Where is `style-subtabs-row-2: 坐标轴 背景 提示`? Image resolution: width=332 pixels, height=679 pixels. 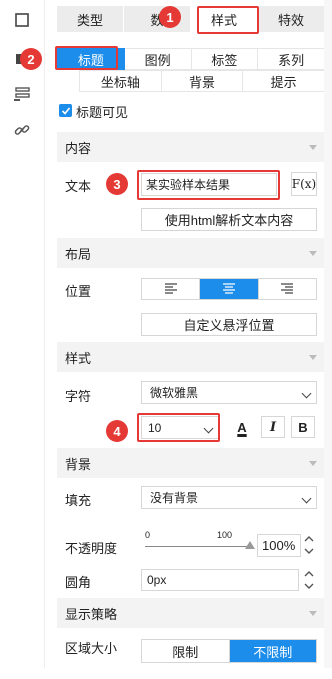 style-subtabs-row-2: 坐标轴 背景 提示 is located at coordinates (202, 81).